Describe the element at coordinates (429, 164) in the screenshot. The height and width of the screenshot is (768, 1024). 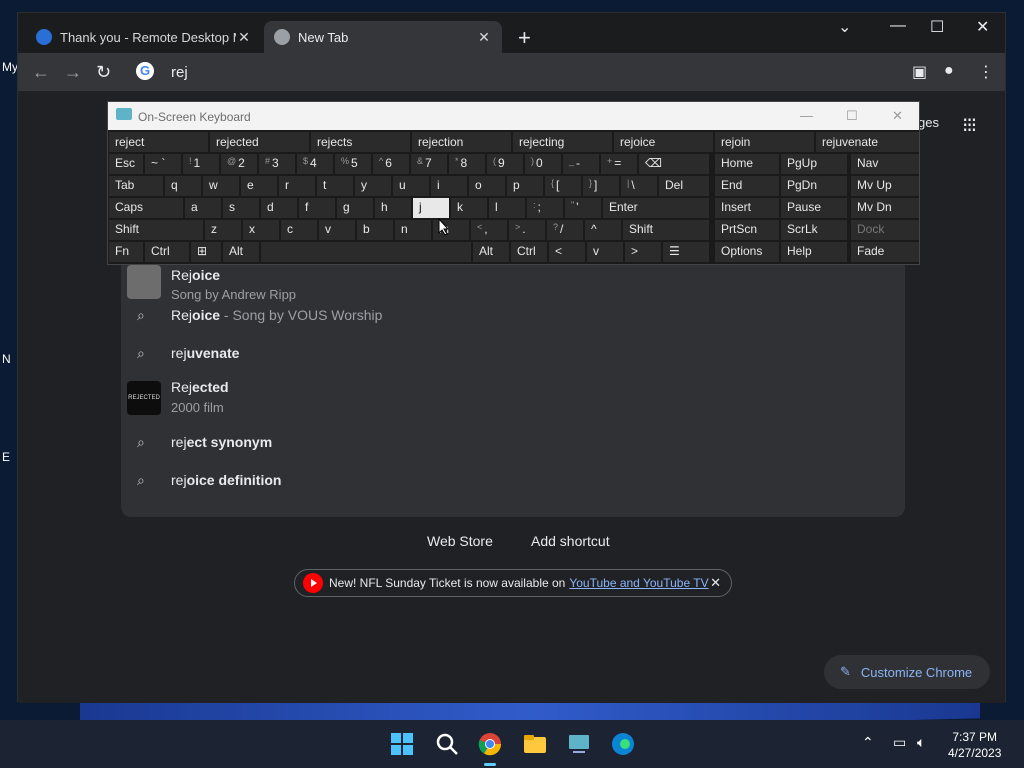
I see `key-7: & 7` at that location.